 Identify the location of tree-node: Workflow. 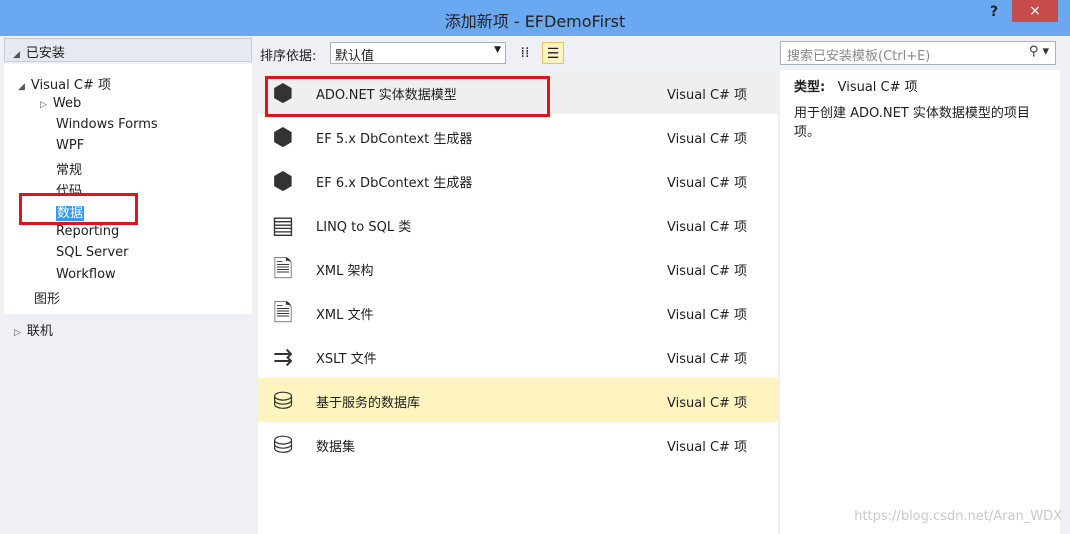
(86, 274).